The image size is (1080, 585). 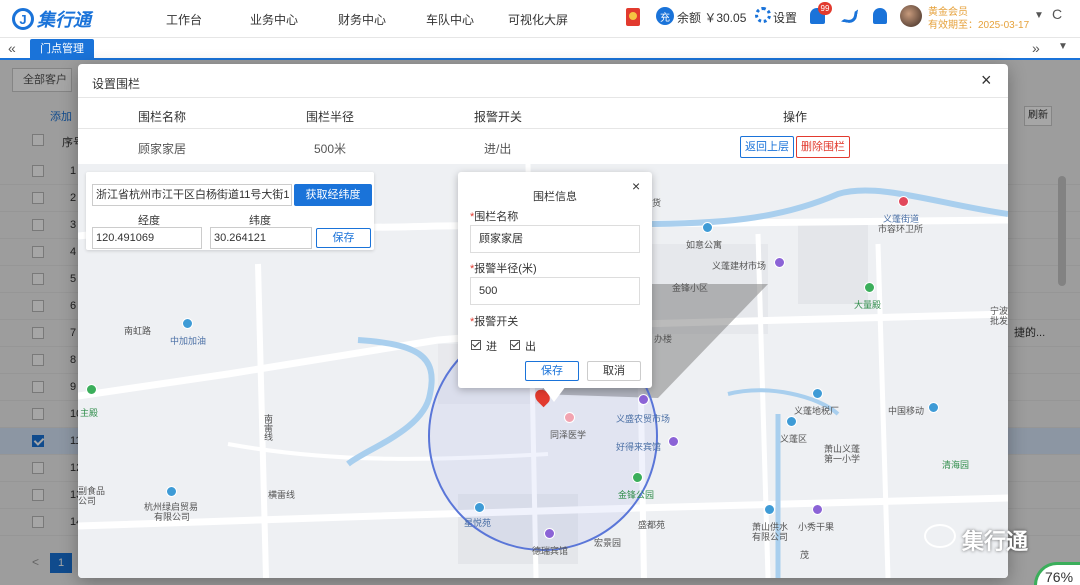 I want to click on map-label: 市容环卫所, so click(x=901, y=229).